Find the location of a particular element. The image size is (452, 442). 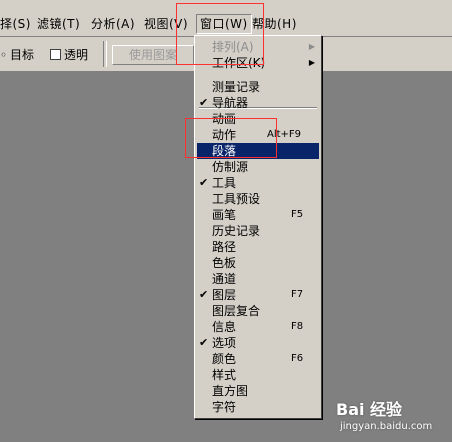

menu-item-histogram: 直方图 is located at coordinates (258, 391).